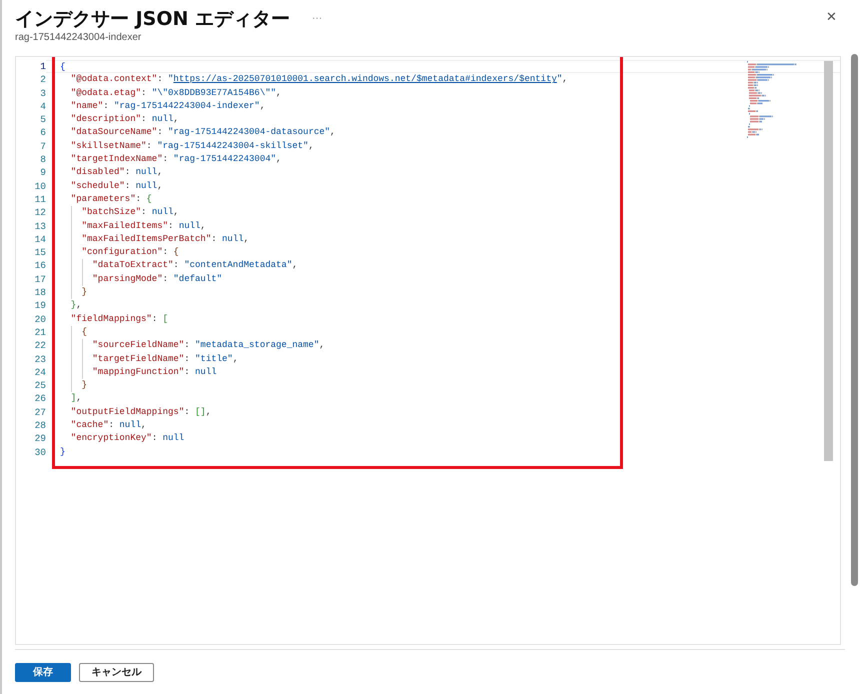 The image size is (860, 694). What do you see at coordinates (238, 265) in the screenshot?
I see `code-token: "contentAndMetadata"` at bounding box center [238, 265].